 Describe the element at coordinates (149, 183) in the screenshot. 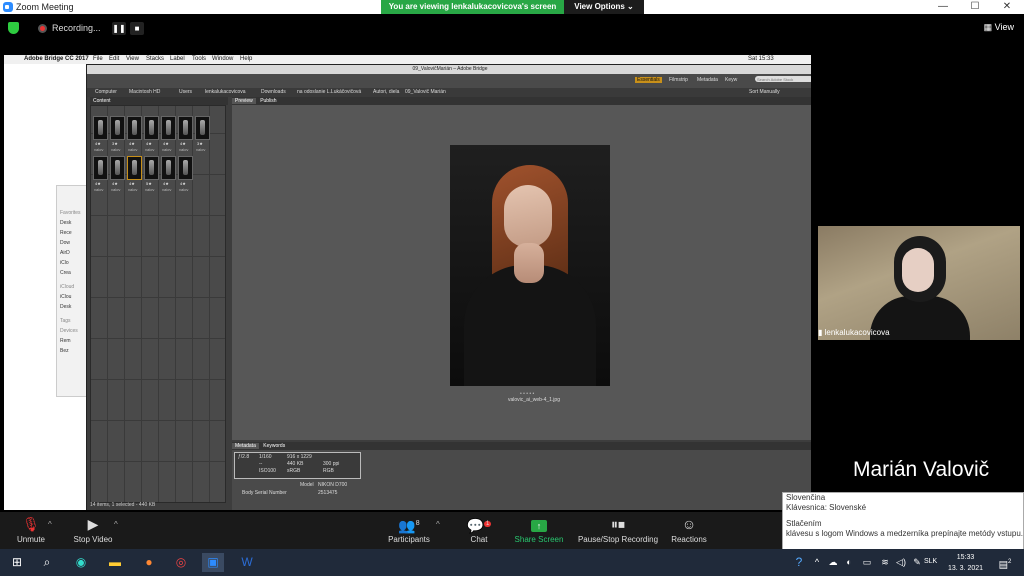

I see `thumbnail-rating: 5★` at that location.